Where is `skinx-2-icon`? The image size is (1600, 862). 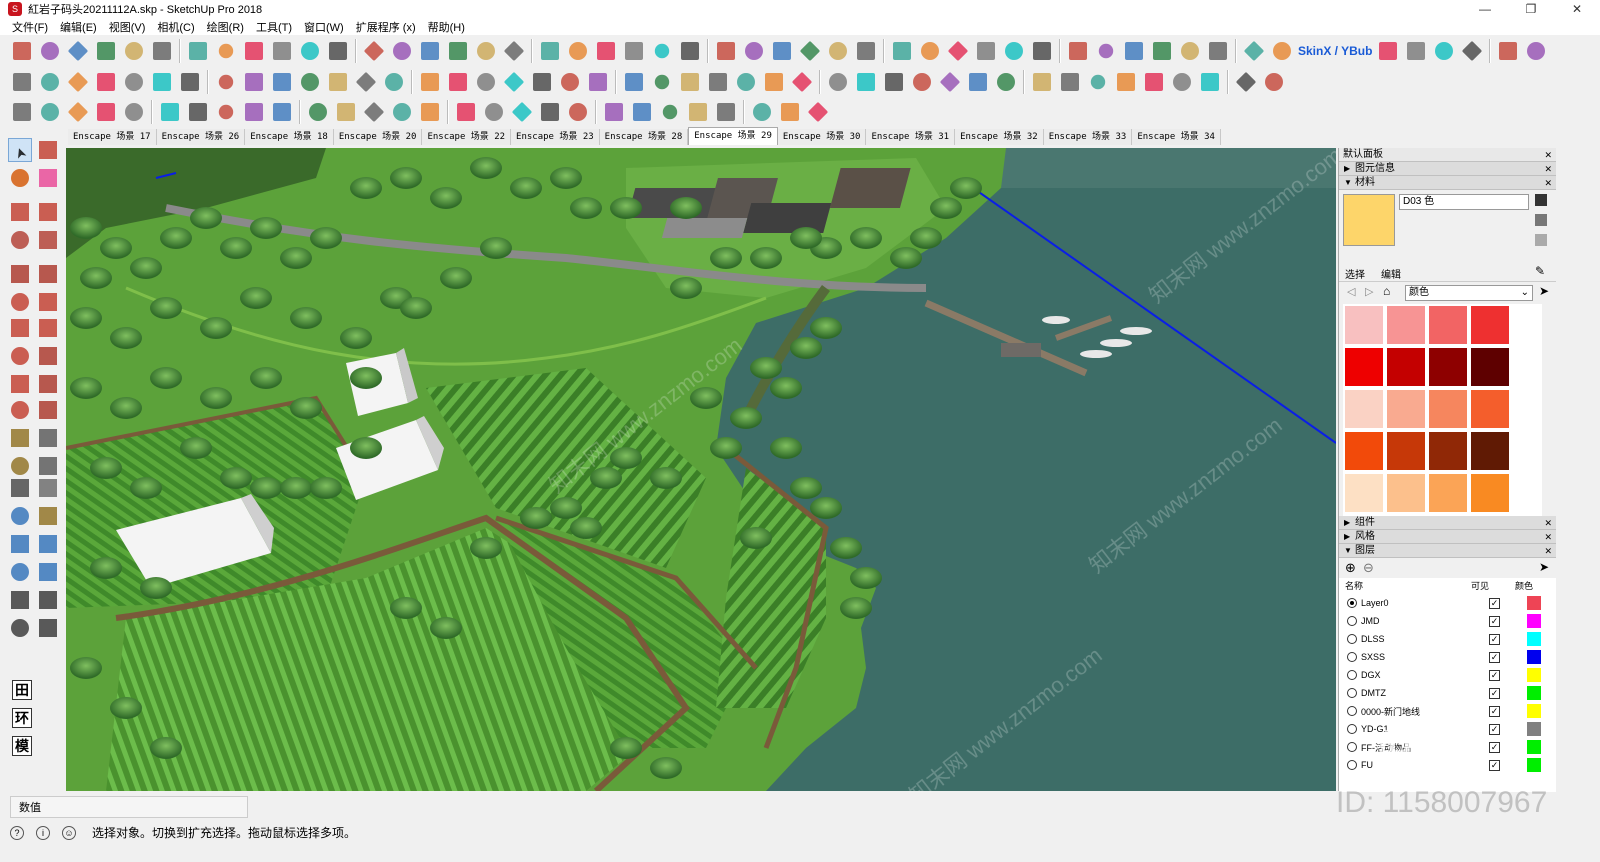 skinx-2-icon is located at coordinates (1210, 82).